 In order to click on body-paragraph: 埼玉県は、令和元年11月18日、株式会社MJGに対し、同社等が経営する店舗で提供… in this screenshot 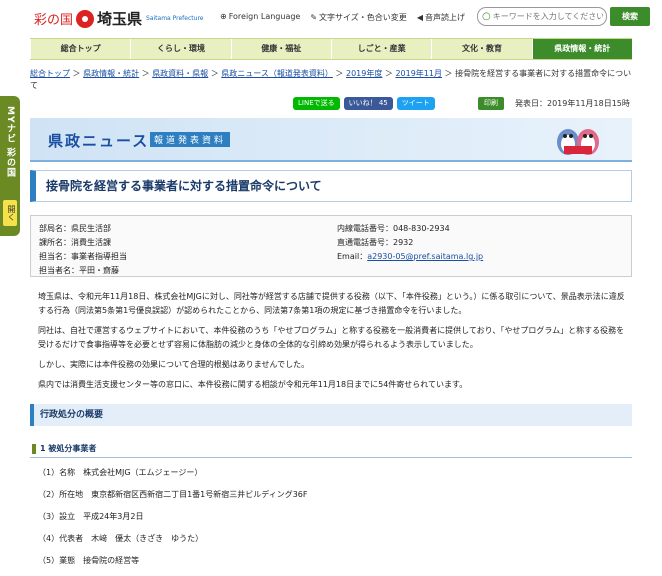, I will do `click(331, 303)`.